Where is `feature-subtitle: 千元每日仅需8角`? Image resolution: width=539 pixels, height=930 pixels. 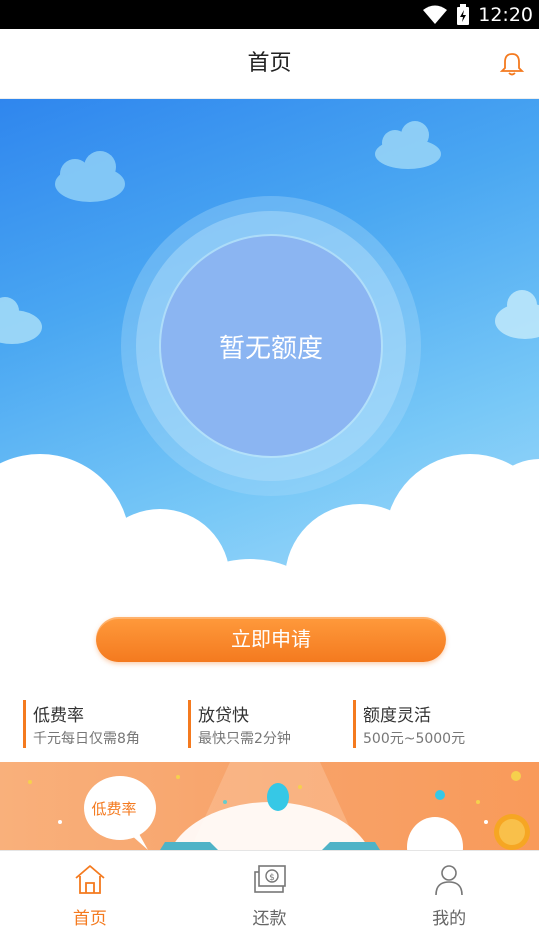 feature-subtitle: 千元每日仅需8角 is located at coordinates (86, 739).